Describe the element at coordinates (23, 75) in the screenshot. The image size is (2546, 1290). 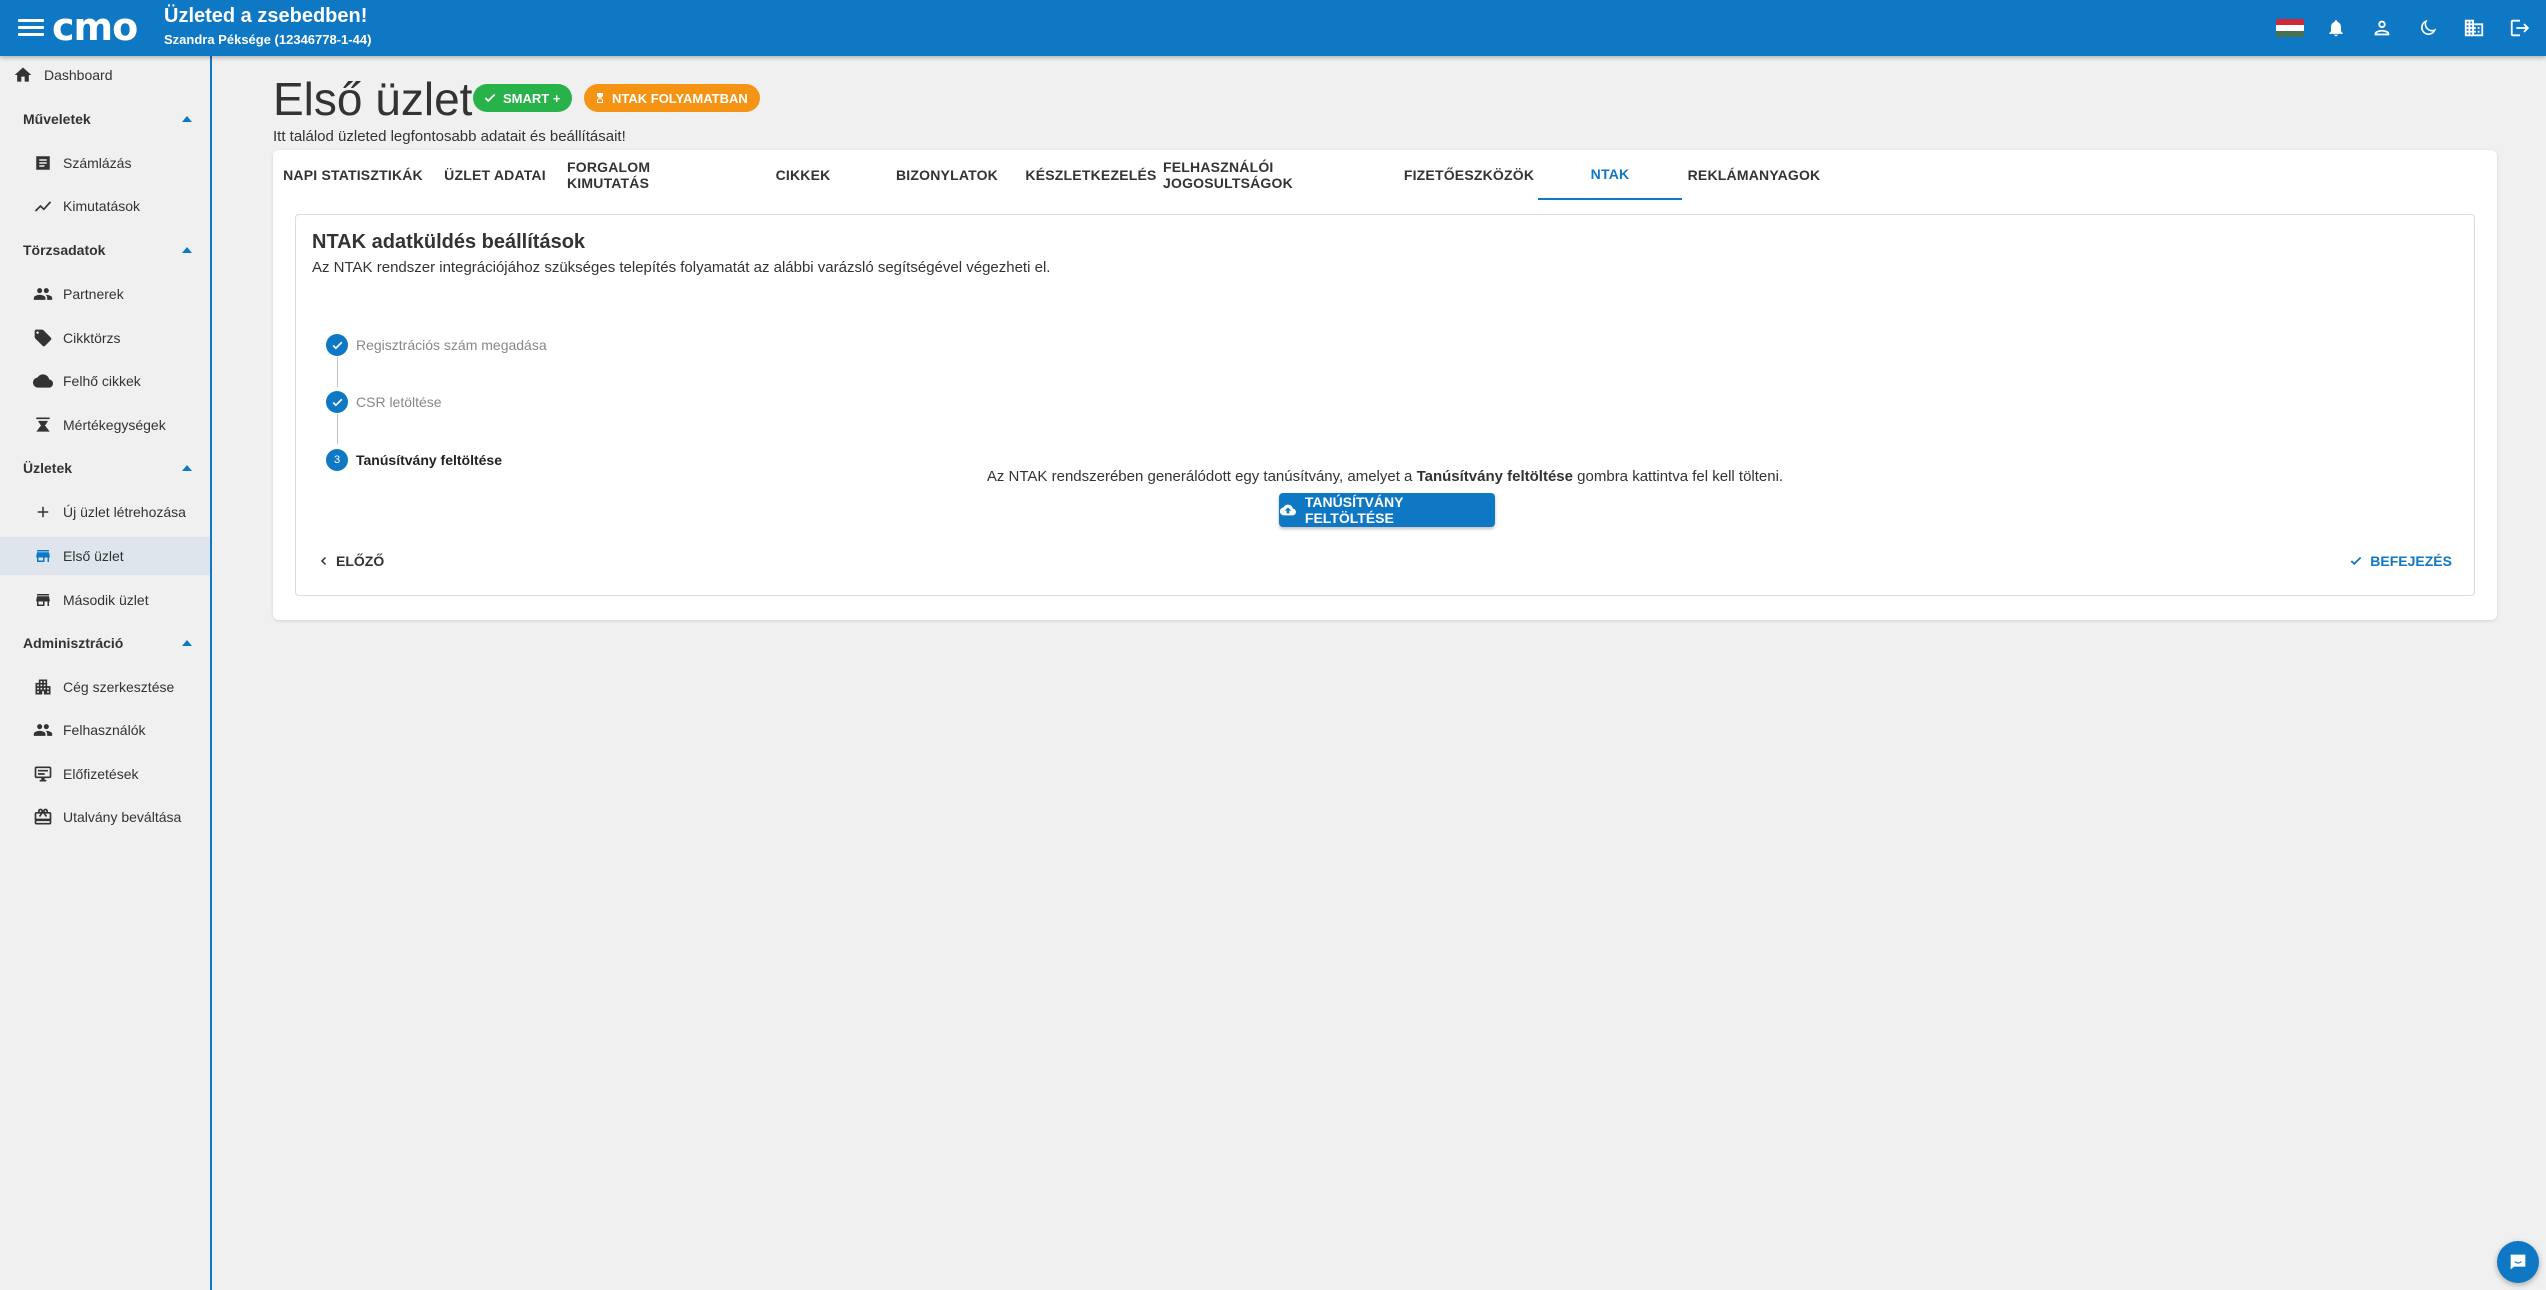
I see `home-icon` at that location.